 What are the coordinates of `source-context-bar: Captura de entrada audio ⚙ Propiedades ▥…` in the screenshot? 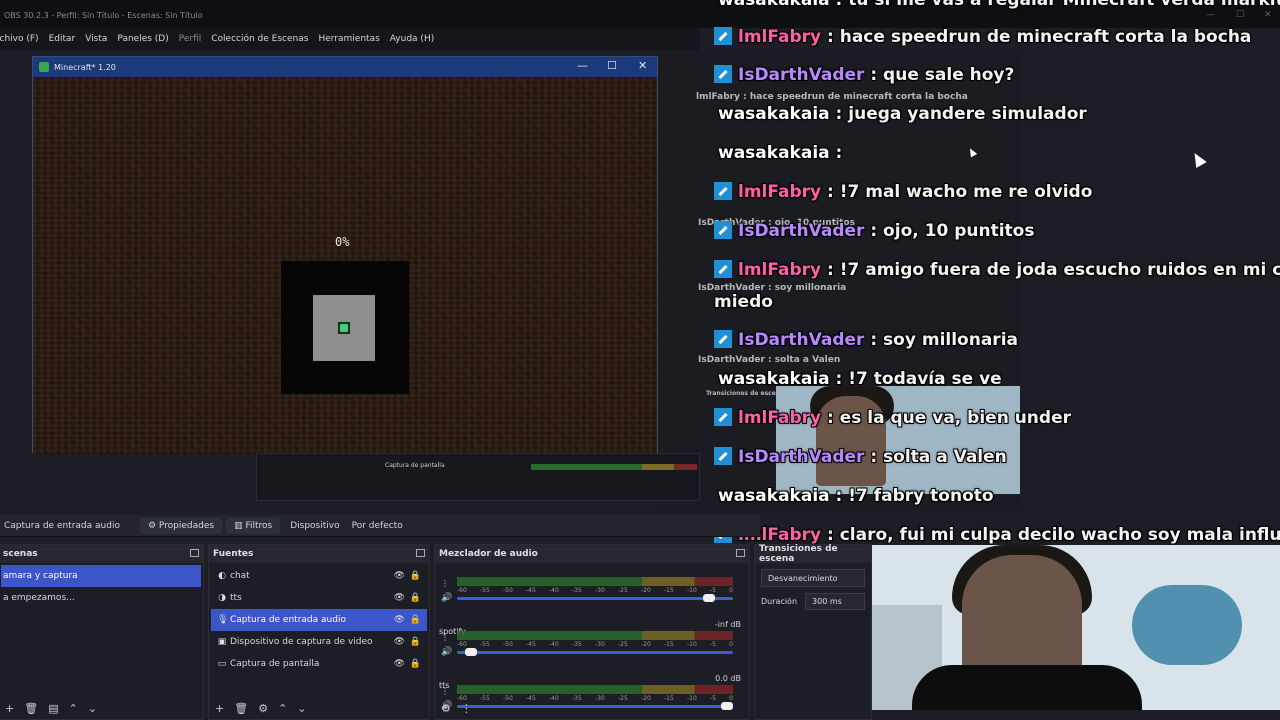 It's located at (380, 526).